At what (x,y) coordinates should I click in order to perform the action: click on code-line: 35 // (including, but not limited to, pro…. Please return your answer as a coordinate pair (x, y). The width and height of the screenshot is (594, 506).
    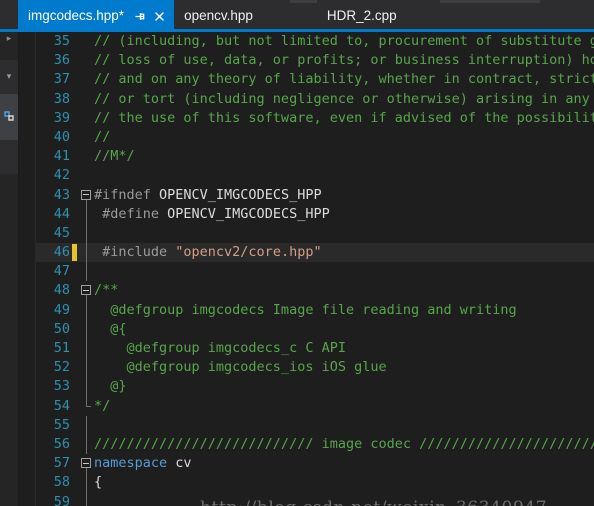
    Looking at the image, I should click on (315, 41).